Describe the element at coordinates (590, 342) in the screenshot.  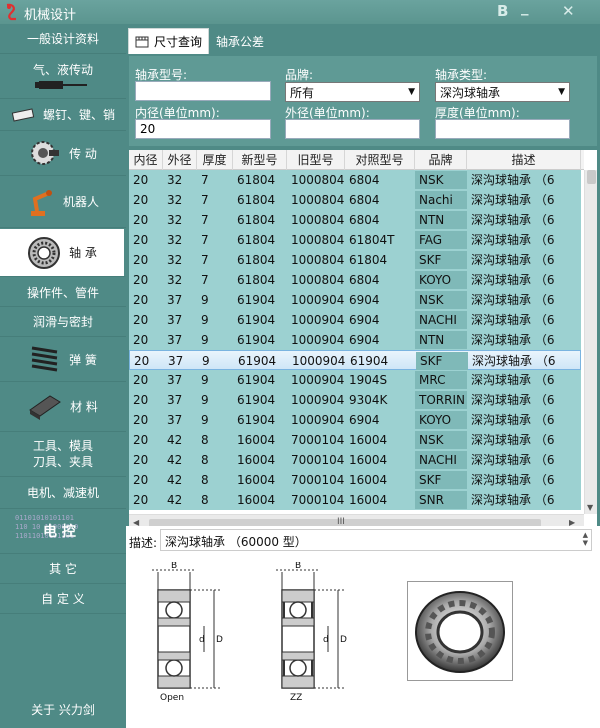
I see `vertical-scrollbar: ▼` at that location.